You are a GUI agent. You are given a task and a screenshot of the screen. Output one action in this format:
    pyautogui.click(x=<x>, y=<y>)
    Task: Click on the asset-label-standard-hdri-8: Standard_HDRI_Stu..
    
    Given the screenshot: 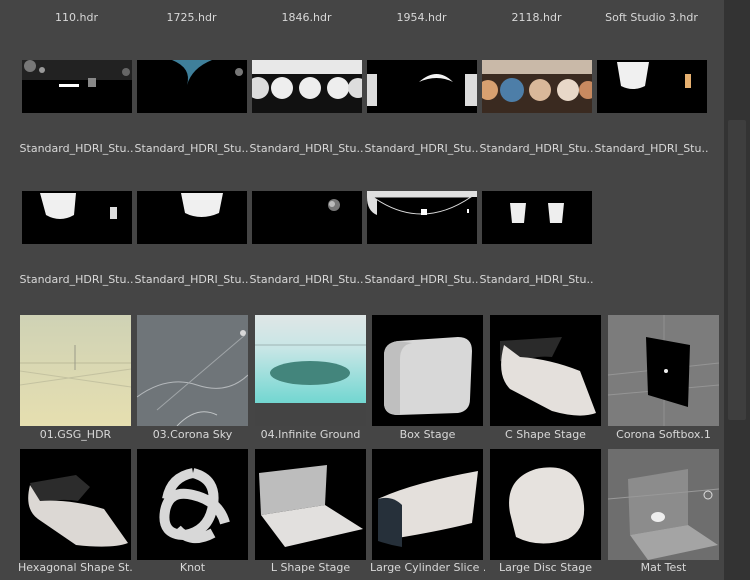 What is the action you would take?
    pyautogui.click(x=191, y=279)
    